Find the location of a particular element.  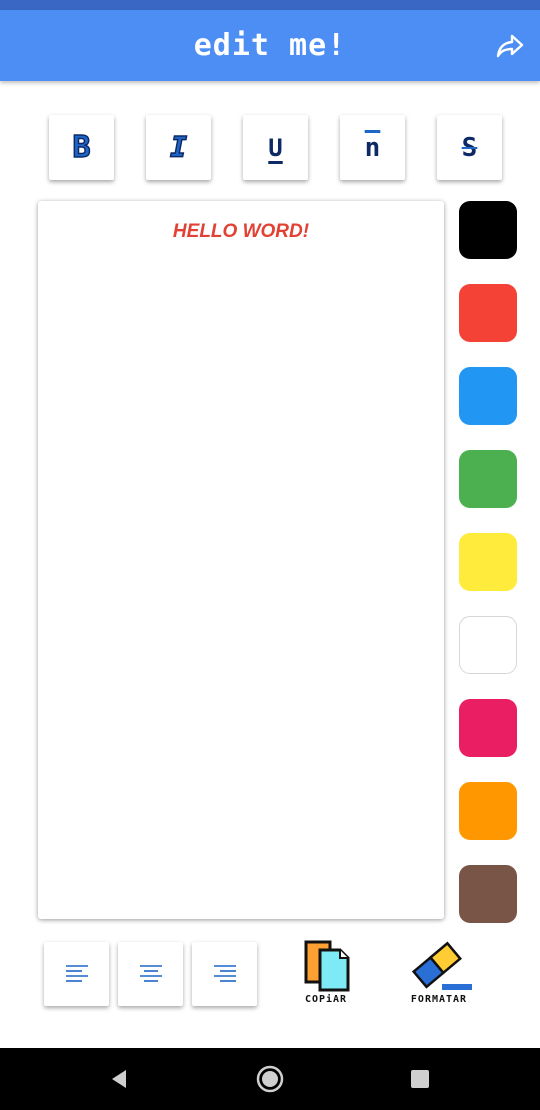

home-button is located at coordinates (270, 1079).